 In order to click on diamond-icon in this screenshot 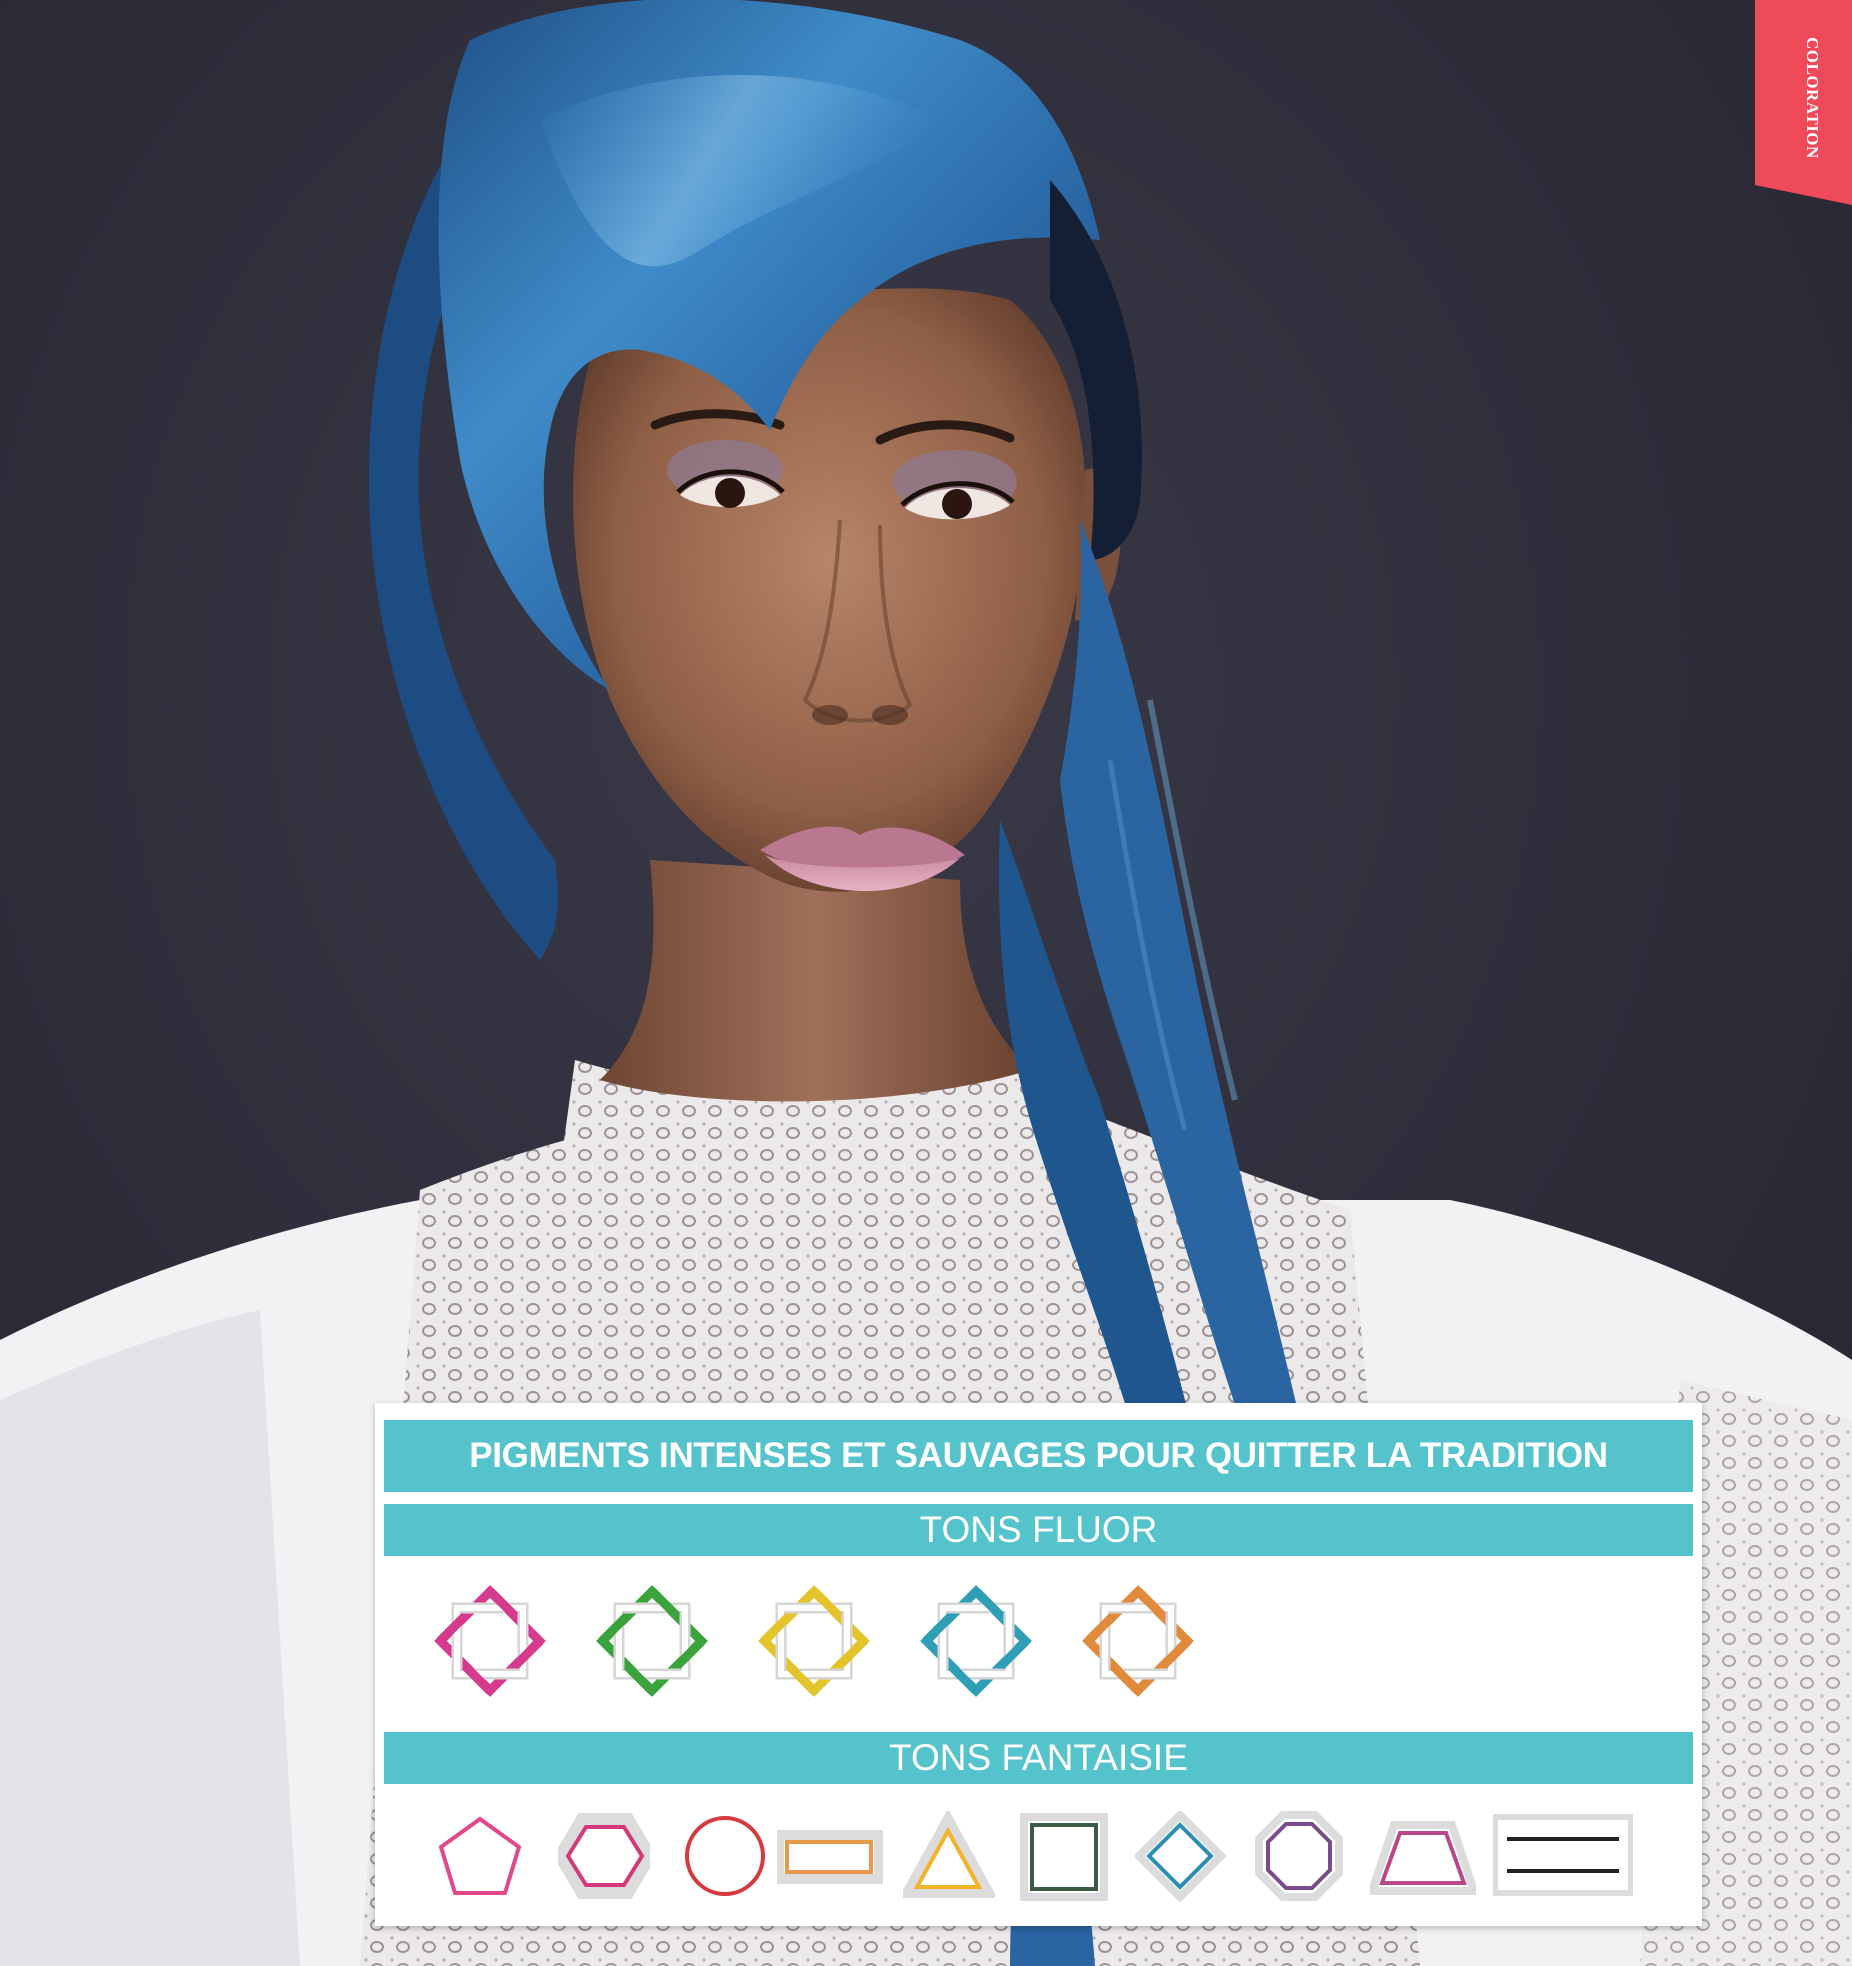, I will do `click(1181, 1857)`.